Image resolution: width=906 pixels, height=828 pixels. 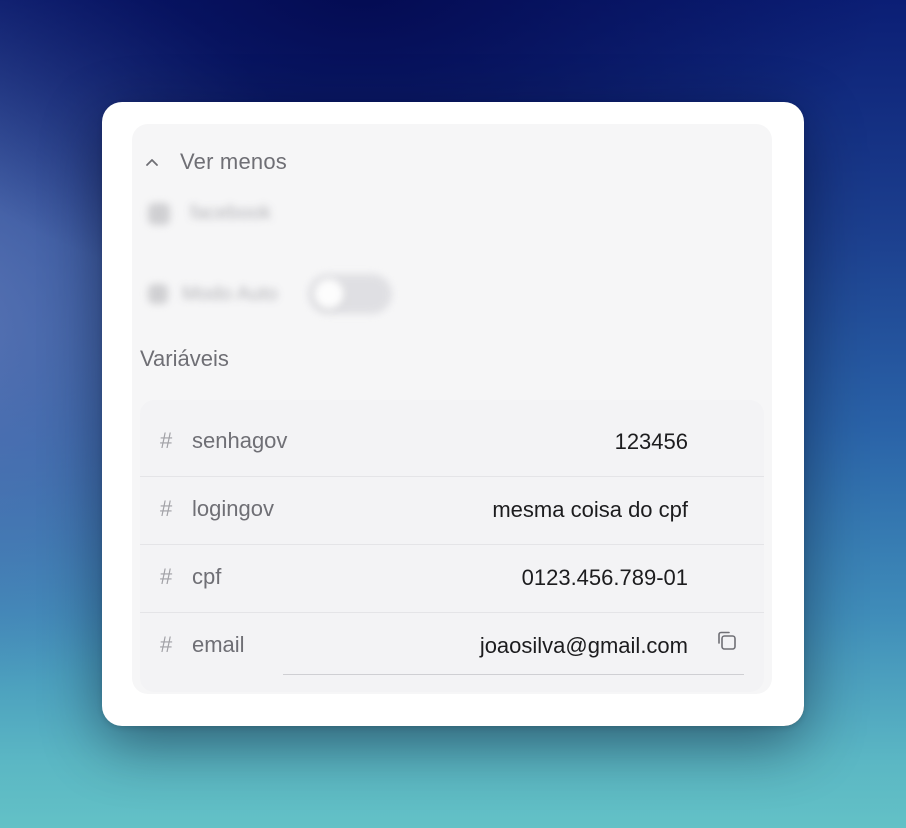 What do you see at coordinates (349, 294) in the screenshot?
I see `blurred-toggle-switch` at bounding box center [349, 294].